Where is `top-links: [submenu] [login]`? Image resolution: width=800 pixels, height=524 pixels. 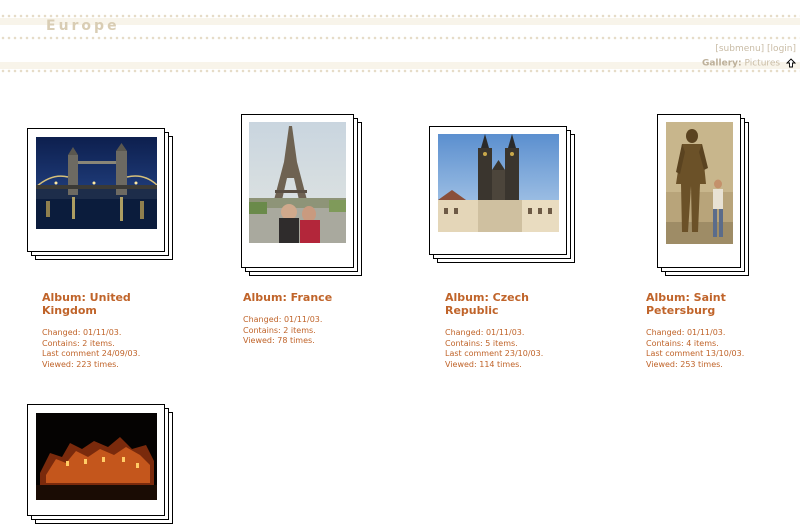 top-links: [submenu] [login] is located at coordinates (755, 49).